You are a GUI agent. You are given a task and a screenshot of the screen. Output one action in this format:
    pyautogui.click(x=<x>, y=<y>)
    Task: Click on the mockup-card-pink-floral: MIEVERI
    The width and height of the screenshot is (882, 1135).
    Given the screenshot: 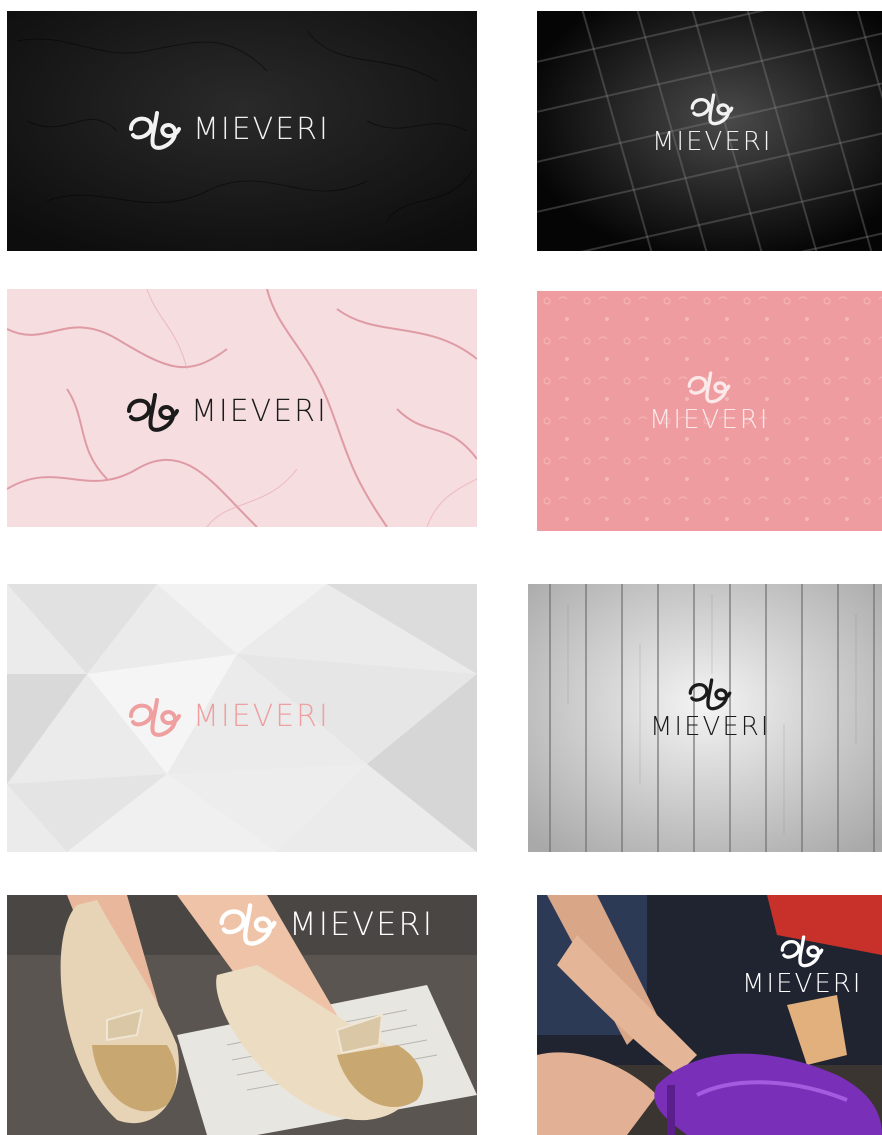 What is the action you would take?
    pyautogui.click(x=709, y=411)
    